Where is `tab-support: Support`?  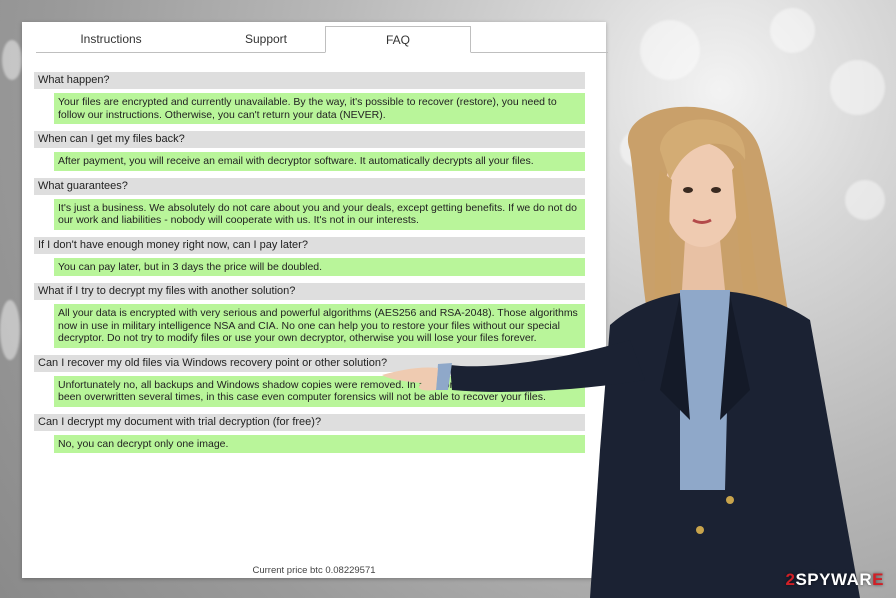 tab-support: Support is located at coordinates (266, 39).